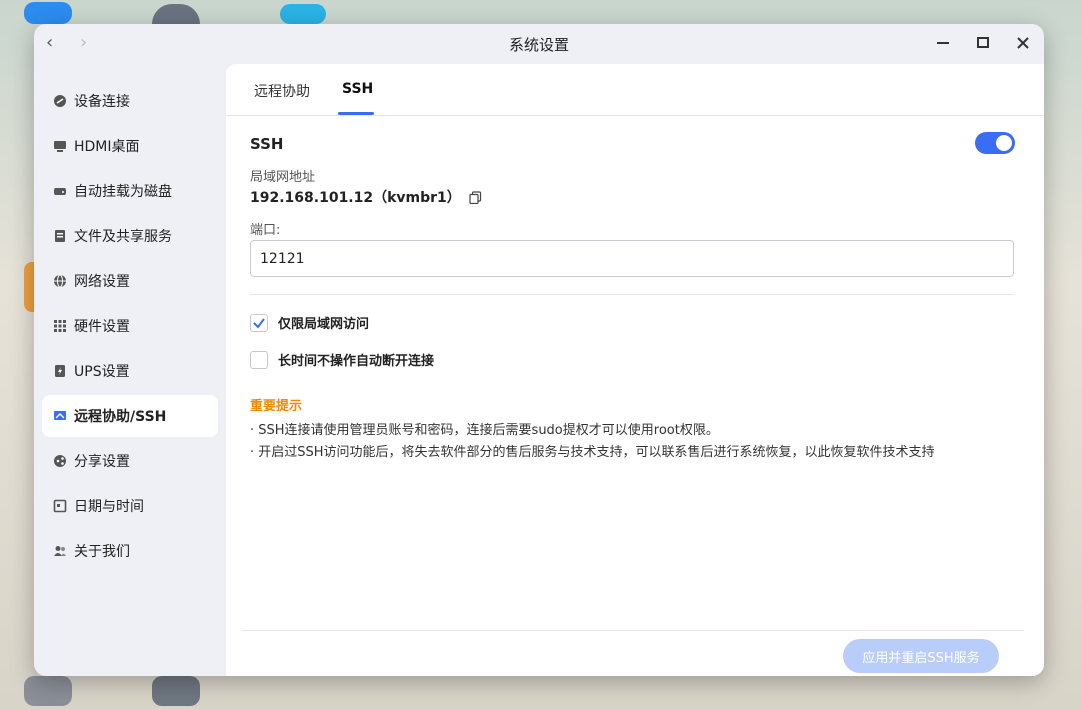 This screenshot has height=710, width=1082. Describe the element at coordinates (102, 102) in the screenshot. I see `sidebar-item-label: 设备连接` at that location.